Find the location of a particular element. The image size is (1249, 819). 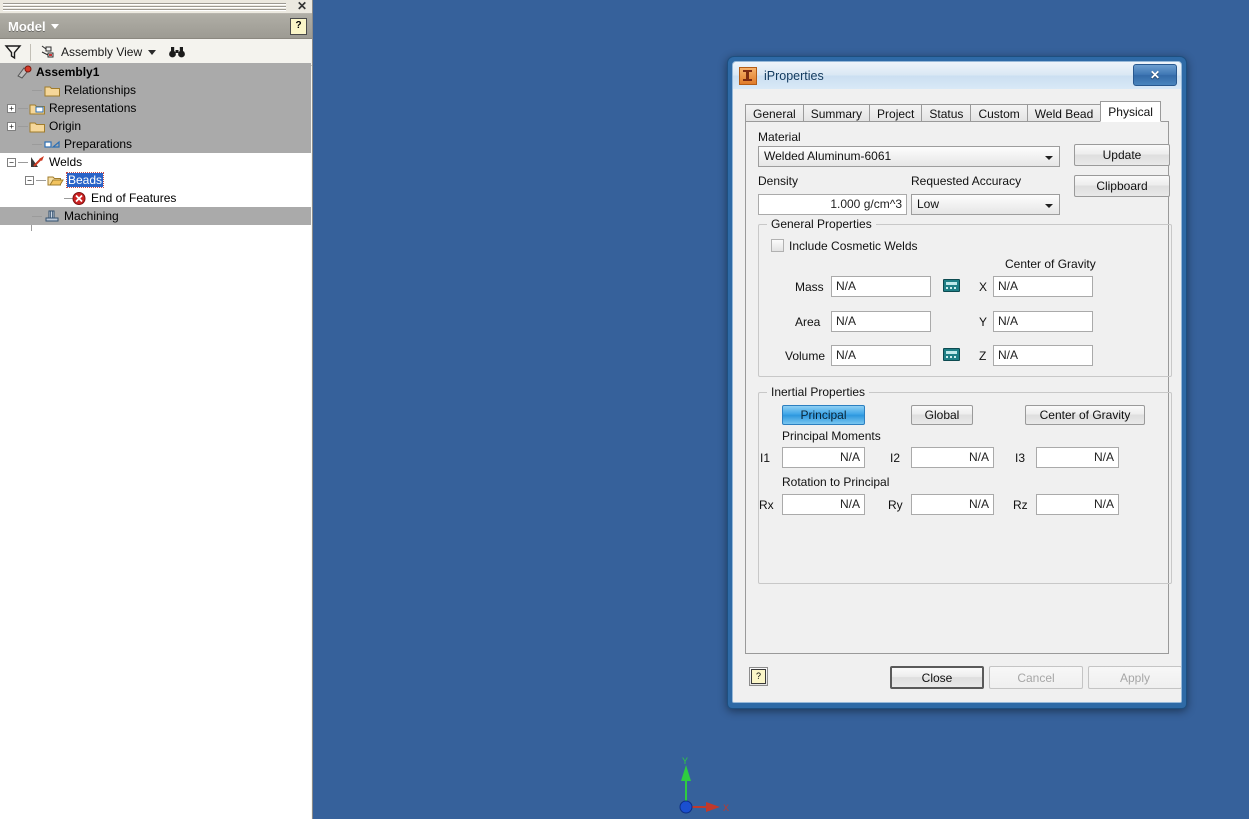

panel-title-label: Model is located at coordinates (27, 26).